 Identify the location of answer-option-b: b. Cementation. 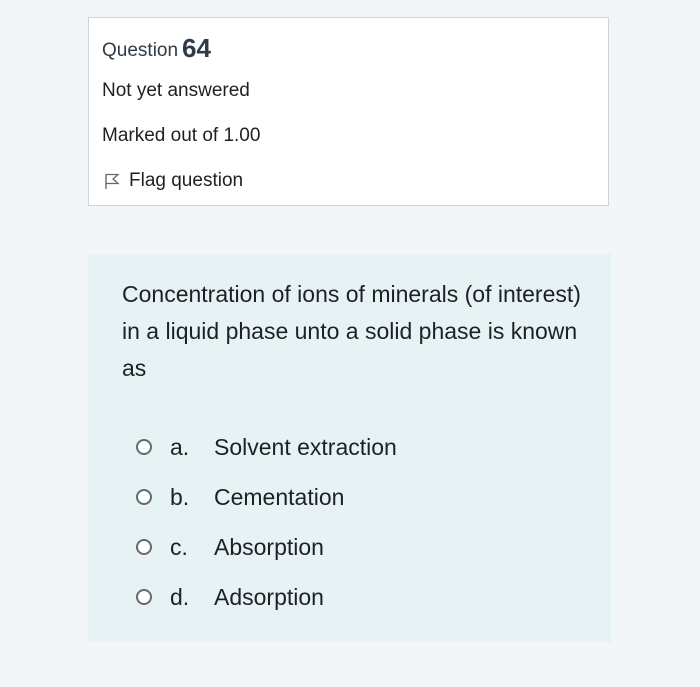
(266, 497).